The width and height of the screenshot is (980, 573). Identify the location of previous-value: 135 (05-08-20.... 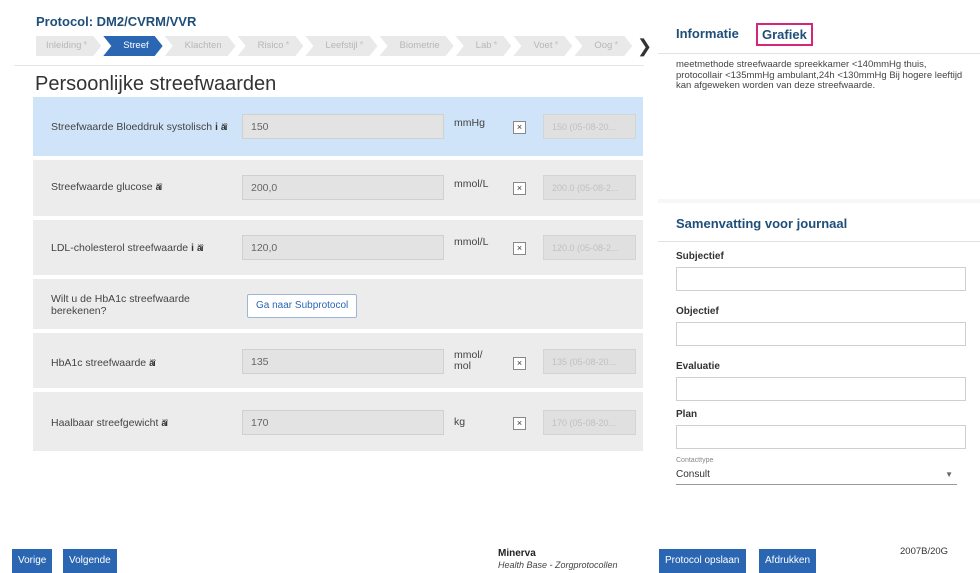
(589, 361).